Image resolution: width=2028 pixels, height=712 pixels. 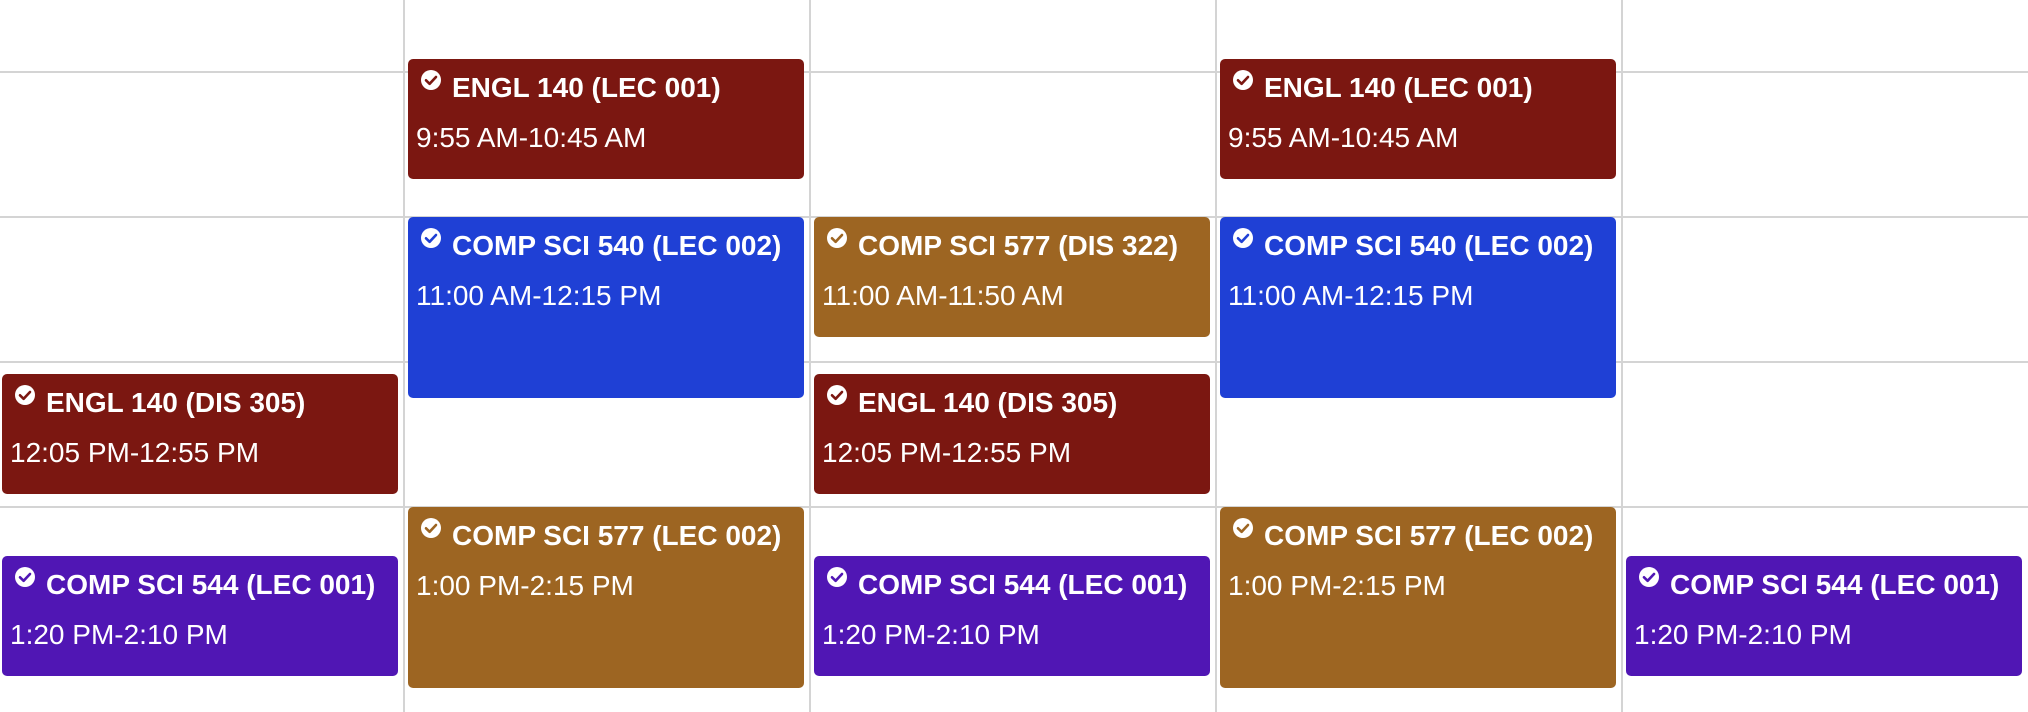 What do you see at coordinates (943, 295) in the screenshot?
I see `event-time: 11:00 AM-11:50 AM` at bounding box center [943, 295].